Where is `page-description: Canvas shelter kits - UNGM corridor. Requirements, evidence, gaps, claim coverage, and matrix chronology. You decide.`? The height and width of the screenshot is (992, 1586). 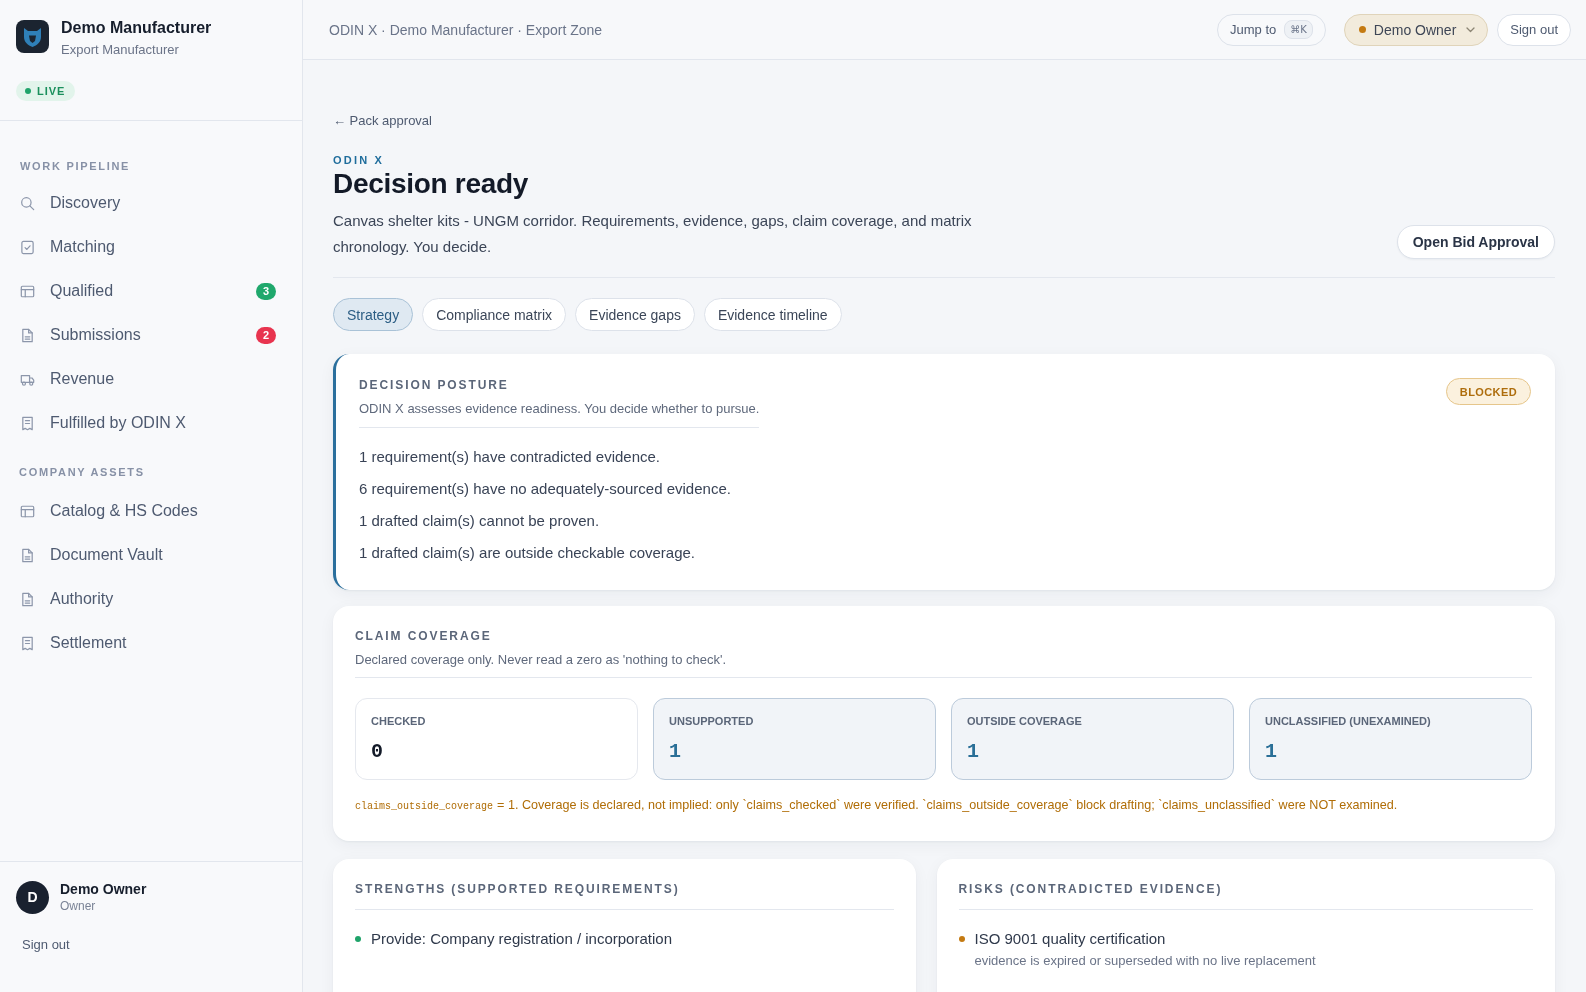
page-description: Canvas shelter kits - UNGM corridor. Requirements, evidence, gaps, claim coverage, and matrix chronology. You decide. is located at coordinates (653, 234).